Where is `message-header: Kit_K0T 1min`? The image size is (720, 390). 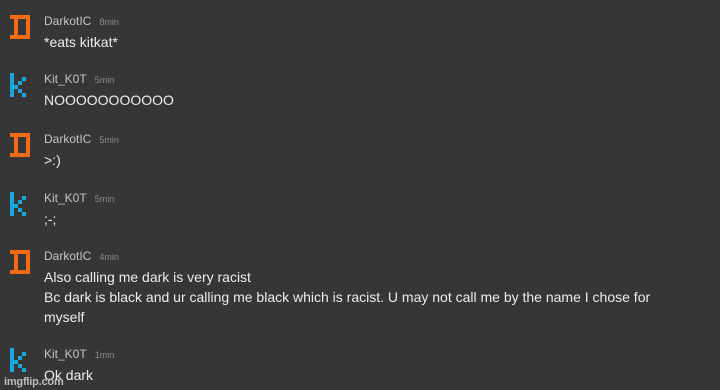 message-header: Kit_K0T 1min is located at coordinates (79, 354).